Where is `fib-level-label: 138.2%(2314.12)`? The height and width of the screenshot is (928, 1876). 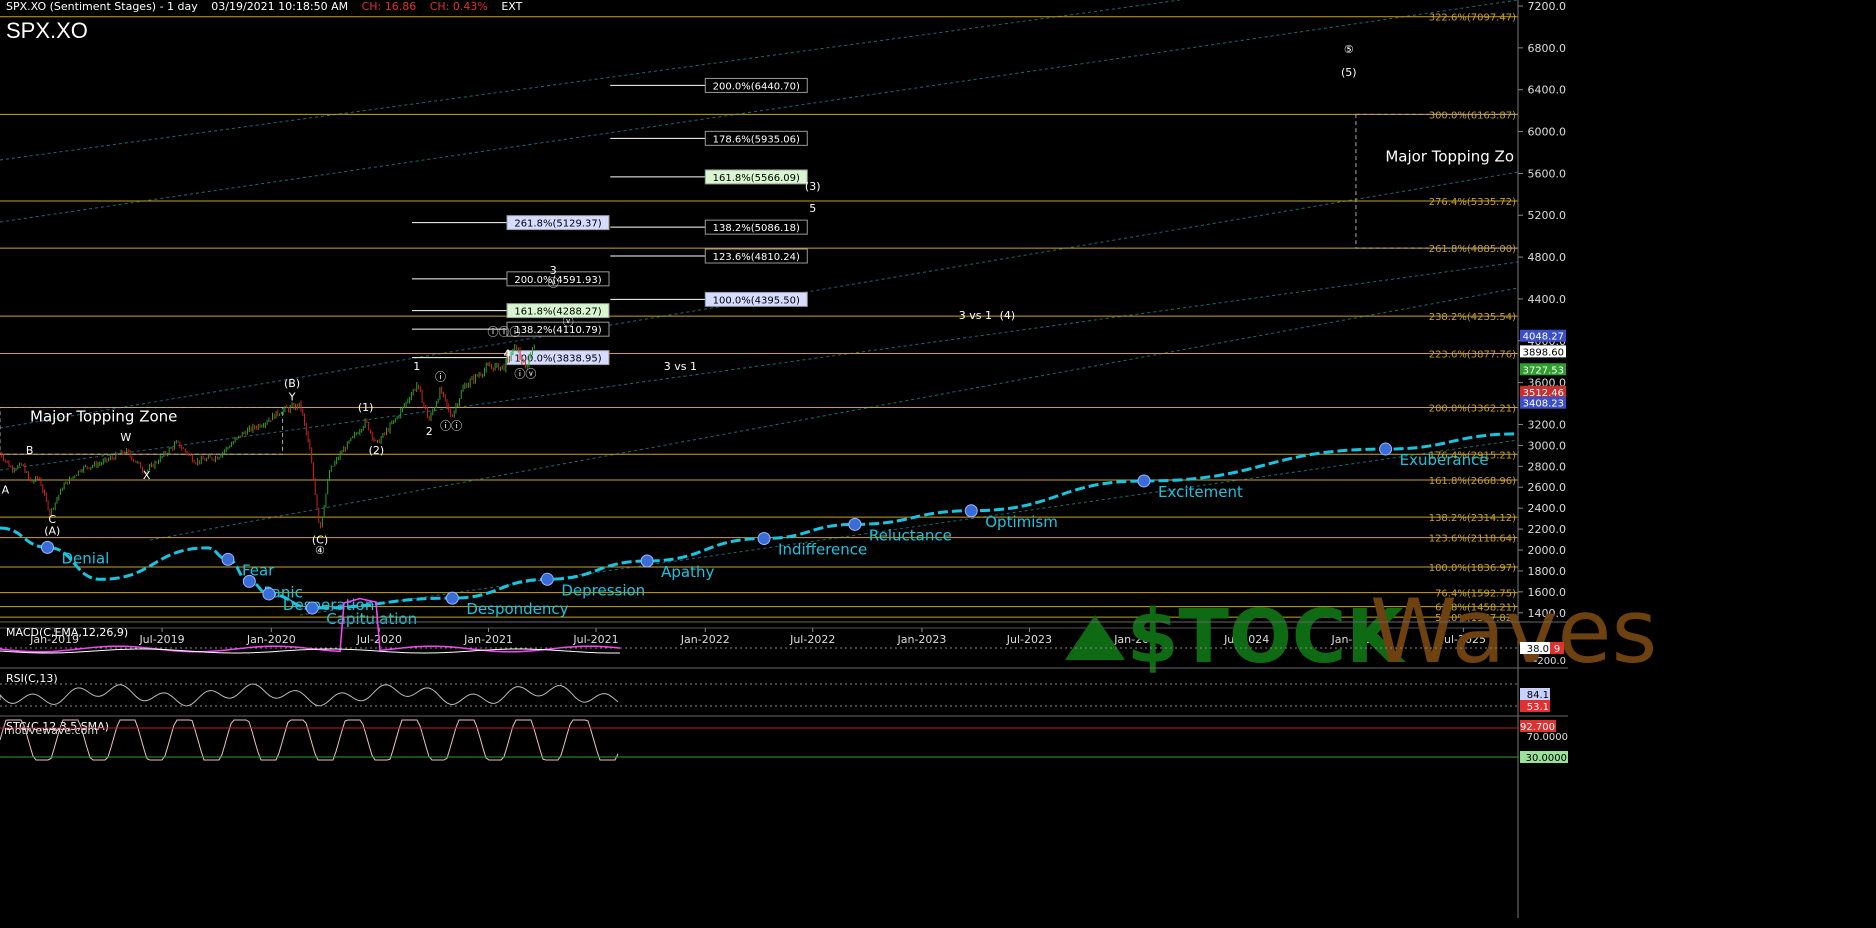
fib-level-label: 138.2%(2314.12) is located at coordinates (1472, 518).